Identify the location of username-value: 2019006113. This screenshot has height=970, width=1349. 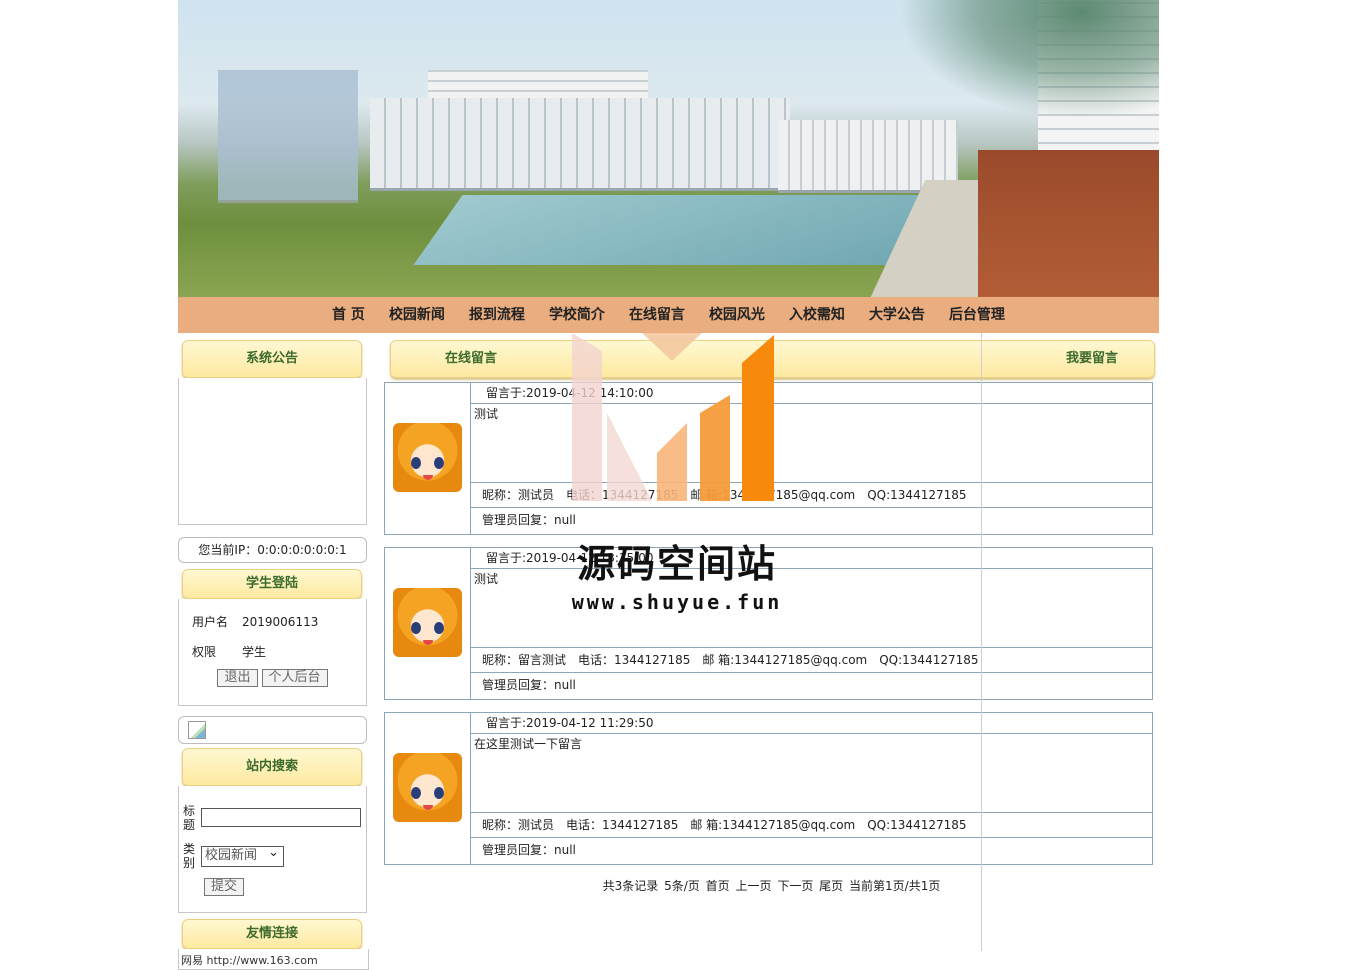
(280, 622).